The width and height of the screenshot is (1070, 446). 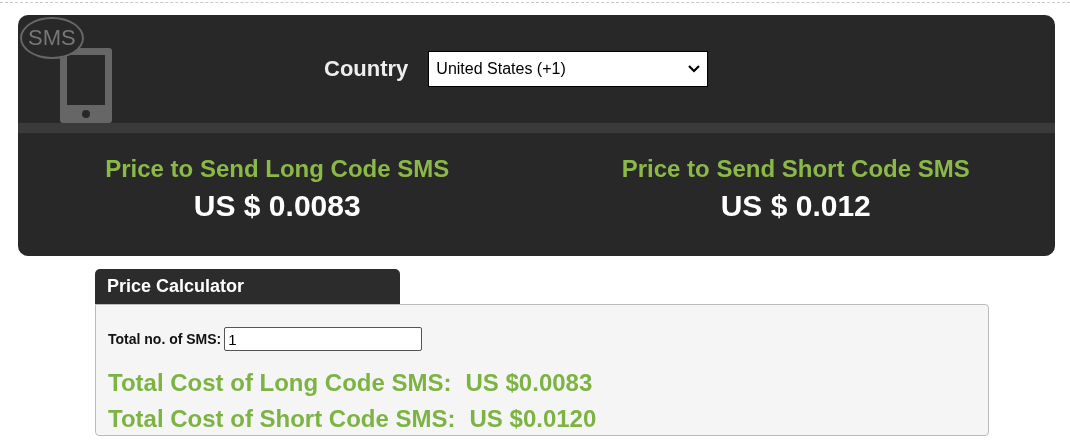 What do you see at coordinates (280, 383) in the screenshot?
I see `result-label: Total Cost of Long Code SMS:` at bounding box center [280, 383].